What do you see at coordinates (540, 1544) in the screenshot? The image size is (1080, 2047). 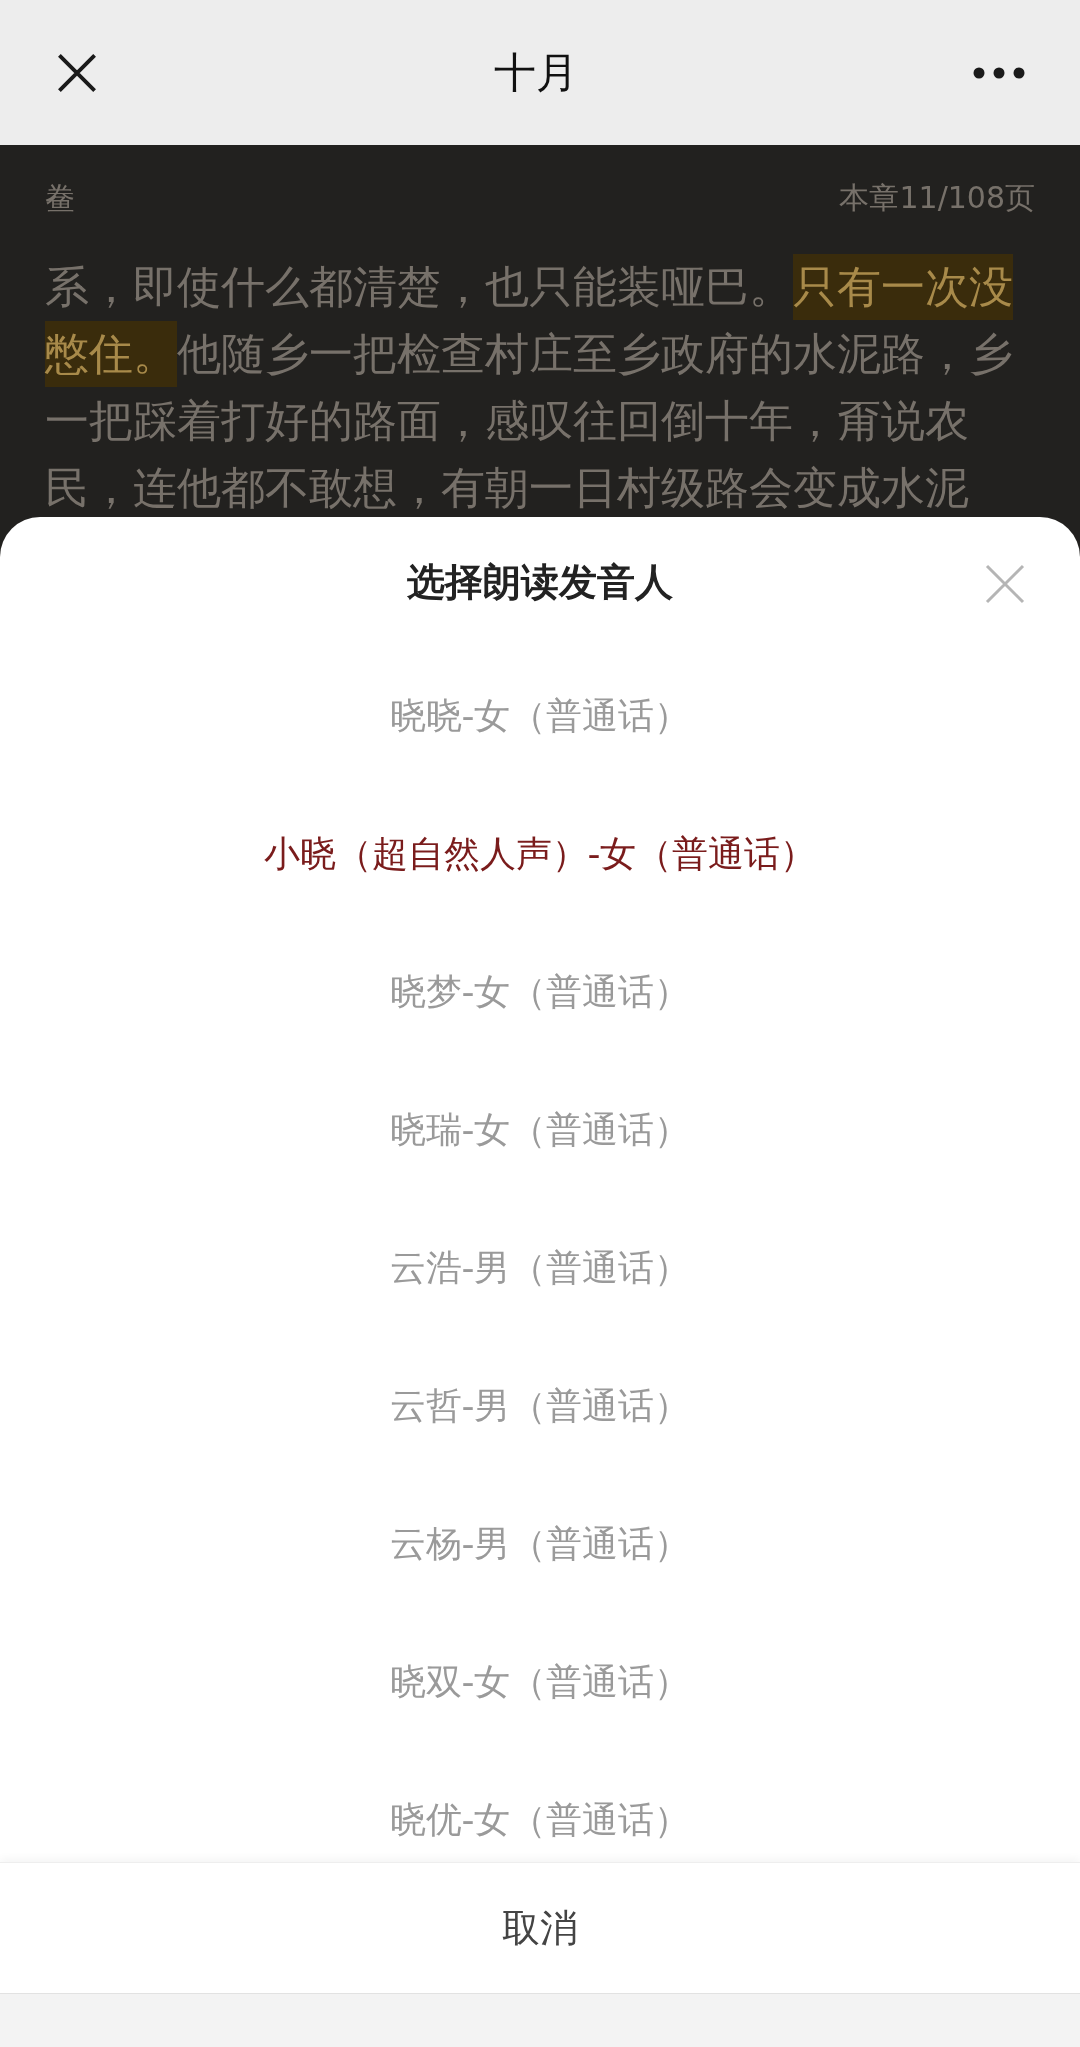 I see `voice-option: 云杨-男（普通话）` at bounding box center [540, 1544].